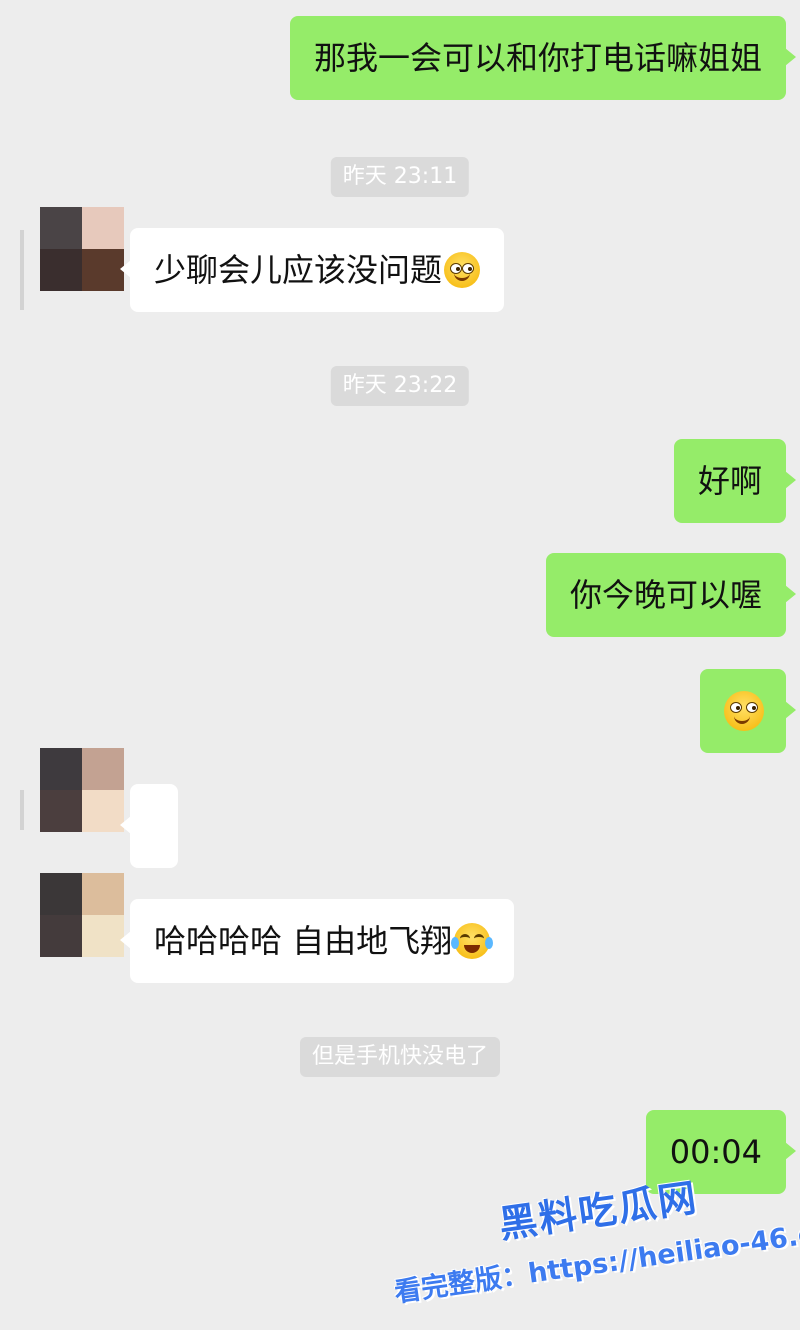 This screenshot has width=800, height=1330. What do you see at coordinates (537, 58) in the screenshot?
I see `message-text: 那我一会可以和你打电话嘛姐姐` at bounding box center [537, 58].